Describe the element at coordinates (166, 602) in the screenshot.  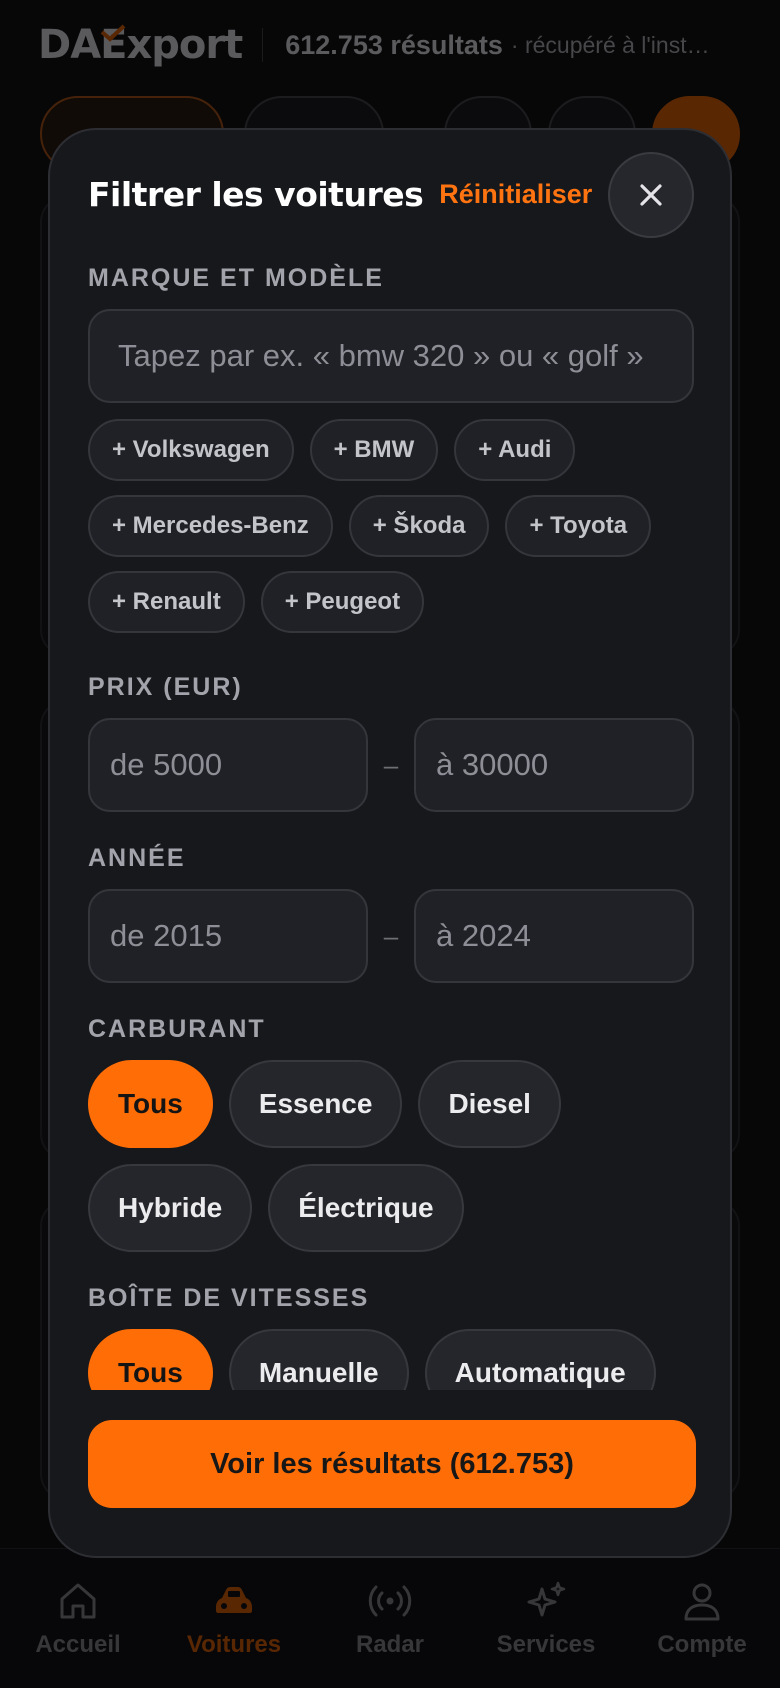
I see `make-chip-renault: + Renault` at that location.